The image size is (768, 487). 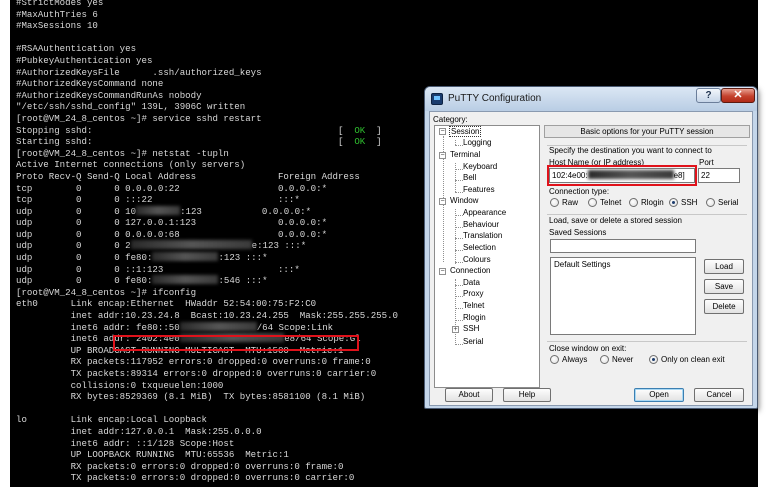 I want to click on terminal-collapse-toggle: −, so click(x=442, y=155).